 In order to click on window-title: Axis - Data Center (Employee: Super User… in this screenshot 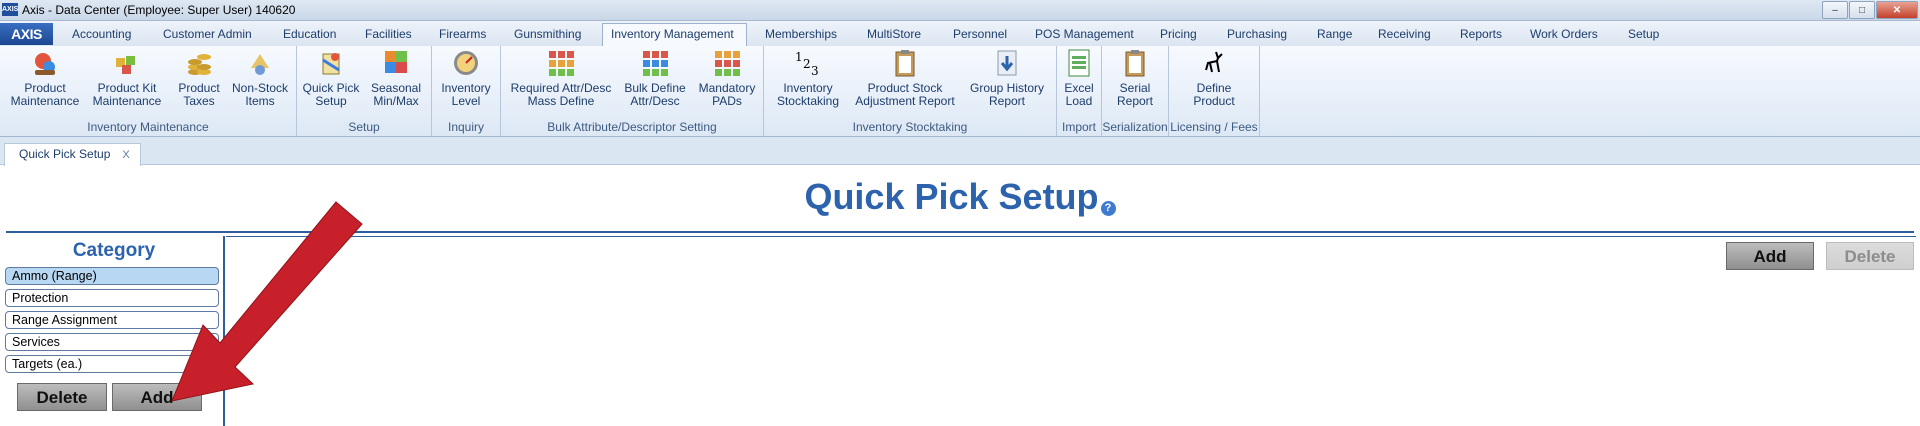, I will do `click(159, 10)`.